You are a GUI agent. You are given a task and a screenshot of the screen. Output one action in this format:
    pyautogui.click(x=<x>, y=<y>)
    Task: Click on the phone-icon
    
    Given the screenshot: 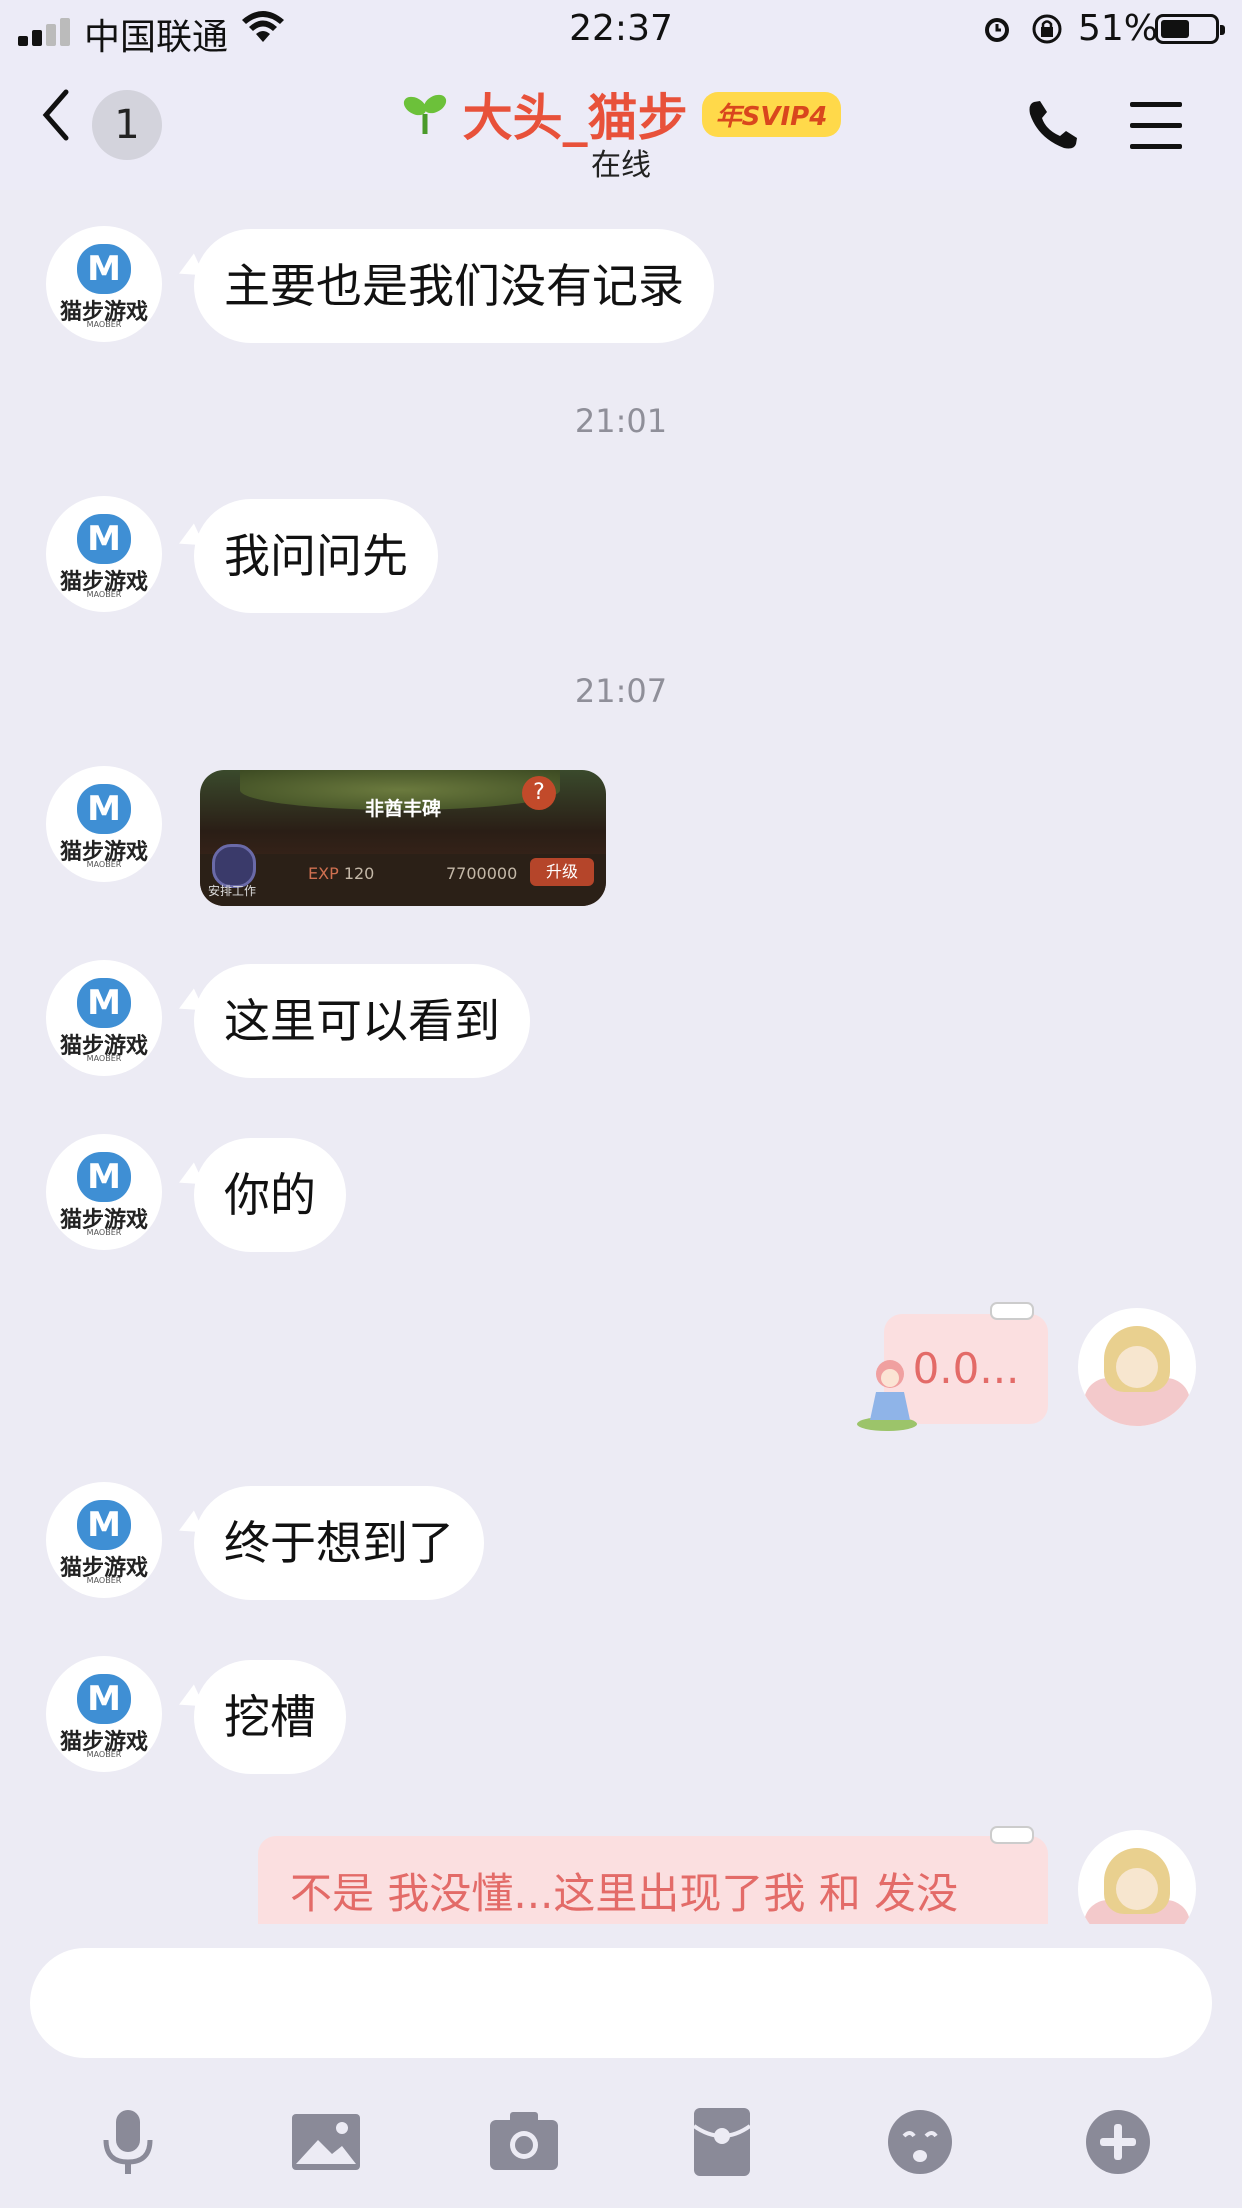 What is the action you would take?
    pyautogui.click(x=1052, y=126)
    